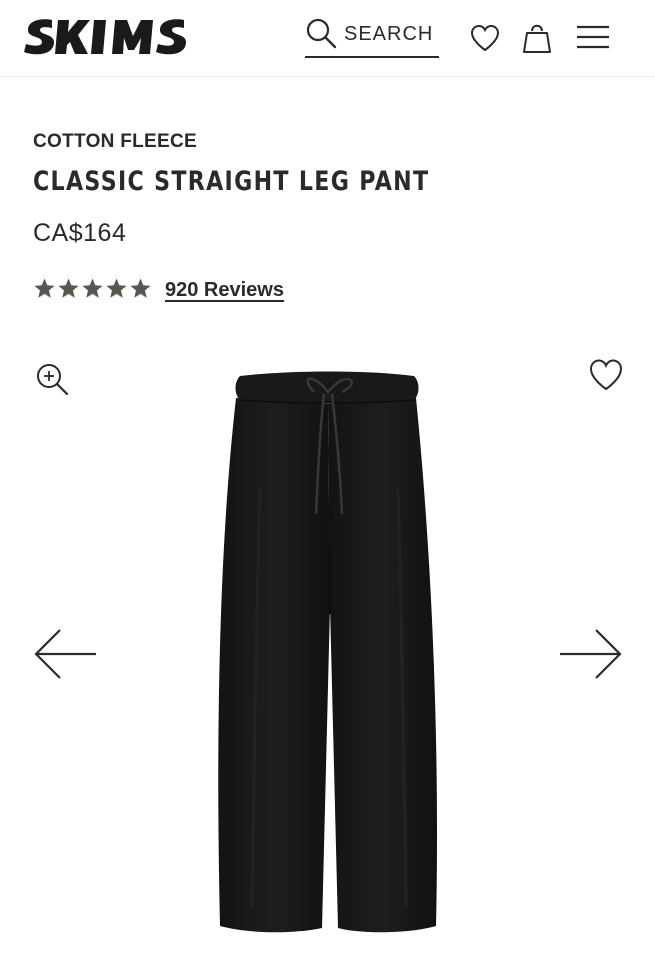  What do you see at coordinates (485, 40) in the screenshot?
I see `heart-icon` at bounding box center [485, 40].